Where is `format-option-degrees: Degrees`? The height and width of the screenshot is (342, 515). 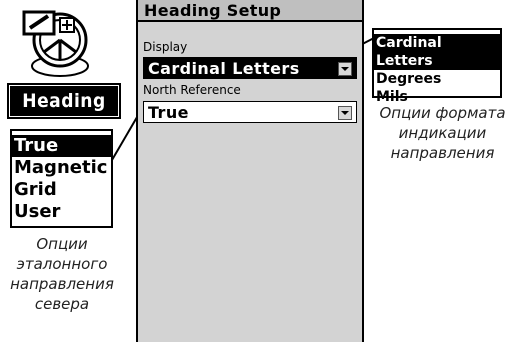
format-option-degrees: Degrees is located at coordinates (437, 79).